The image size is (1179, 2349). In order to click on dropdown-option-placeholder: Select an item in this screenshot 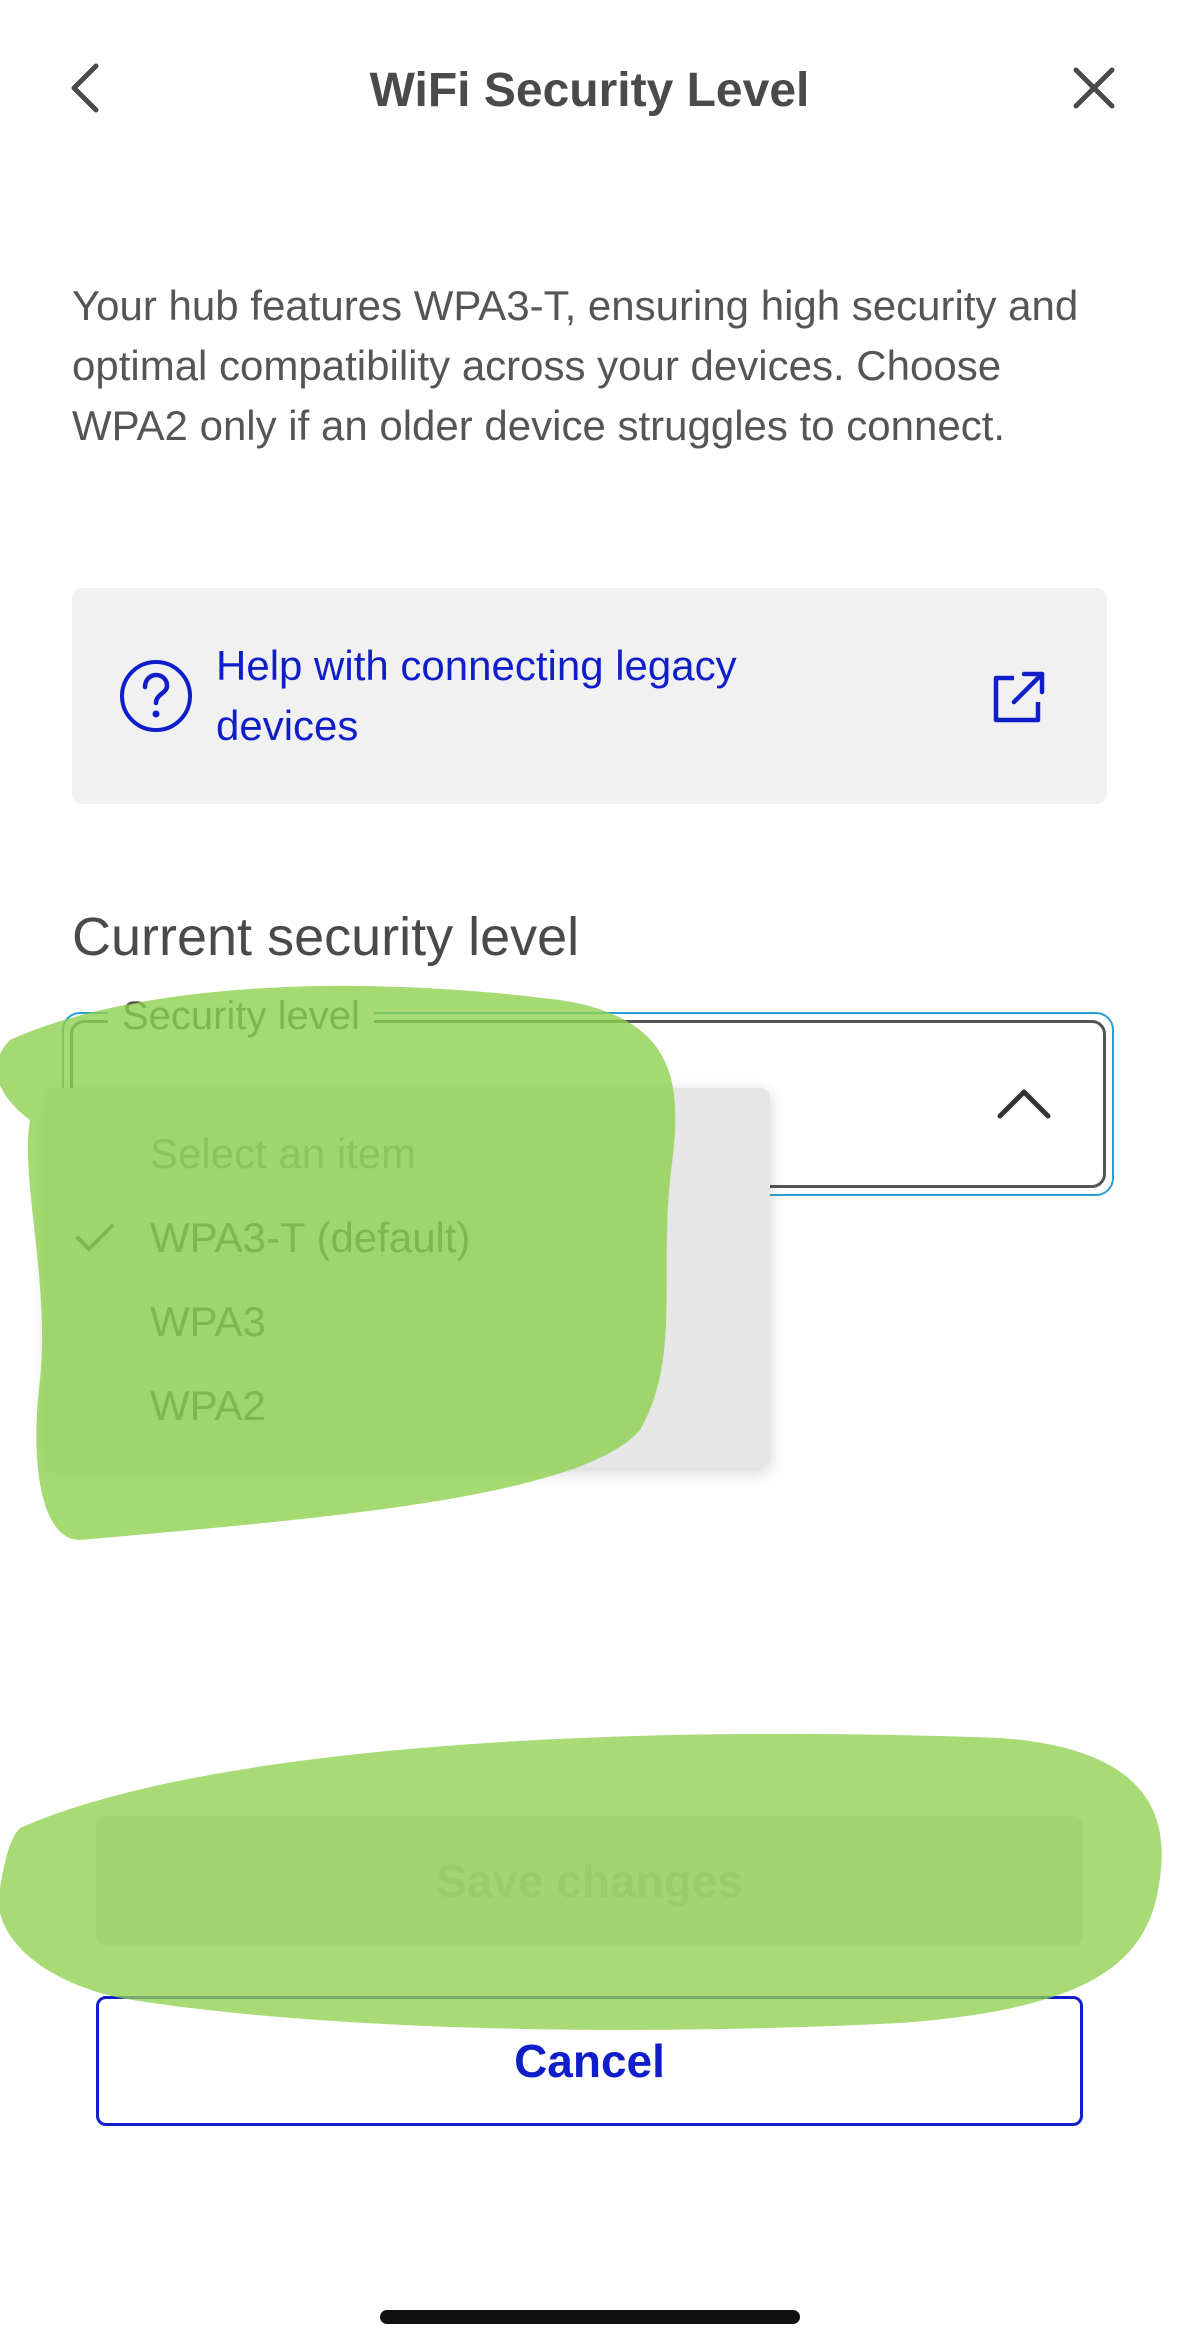, I will do `click(408, 1154)`.